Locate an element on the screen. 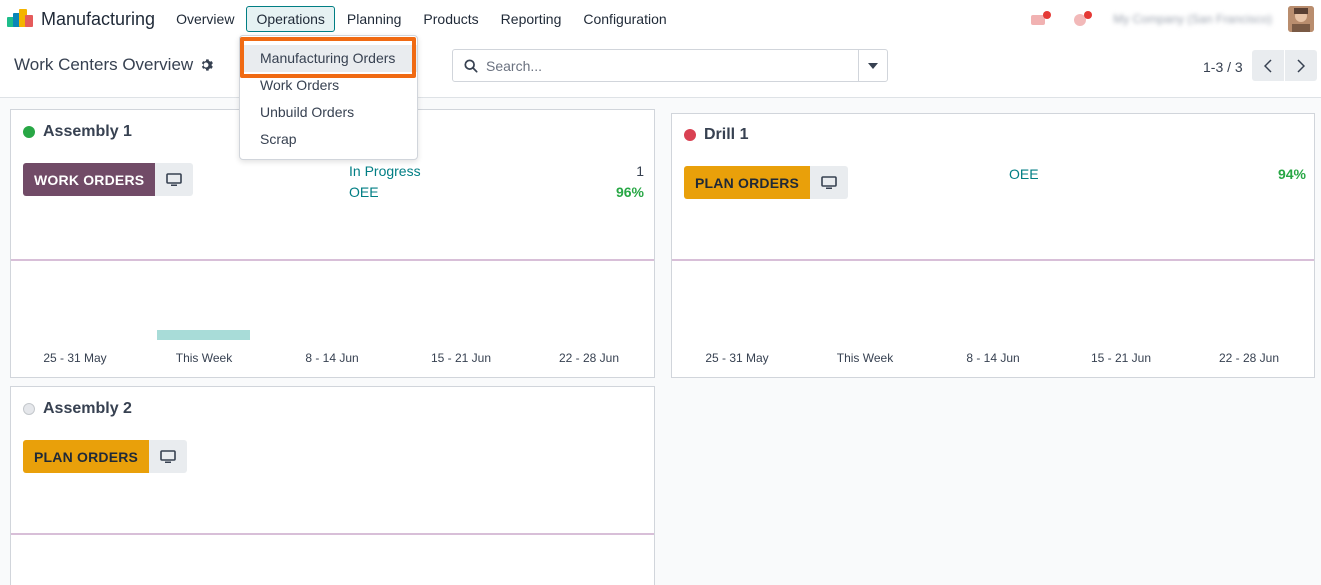 This screenshot has width=1321, height=585. card-title: Drill 1 is located at coordinates (716, 135).